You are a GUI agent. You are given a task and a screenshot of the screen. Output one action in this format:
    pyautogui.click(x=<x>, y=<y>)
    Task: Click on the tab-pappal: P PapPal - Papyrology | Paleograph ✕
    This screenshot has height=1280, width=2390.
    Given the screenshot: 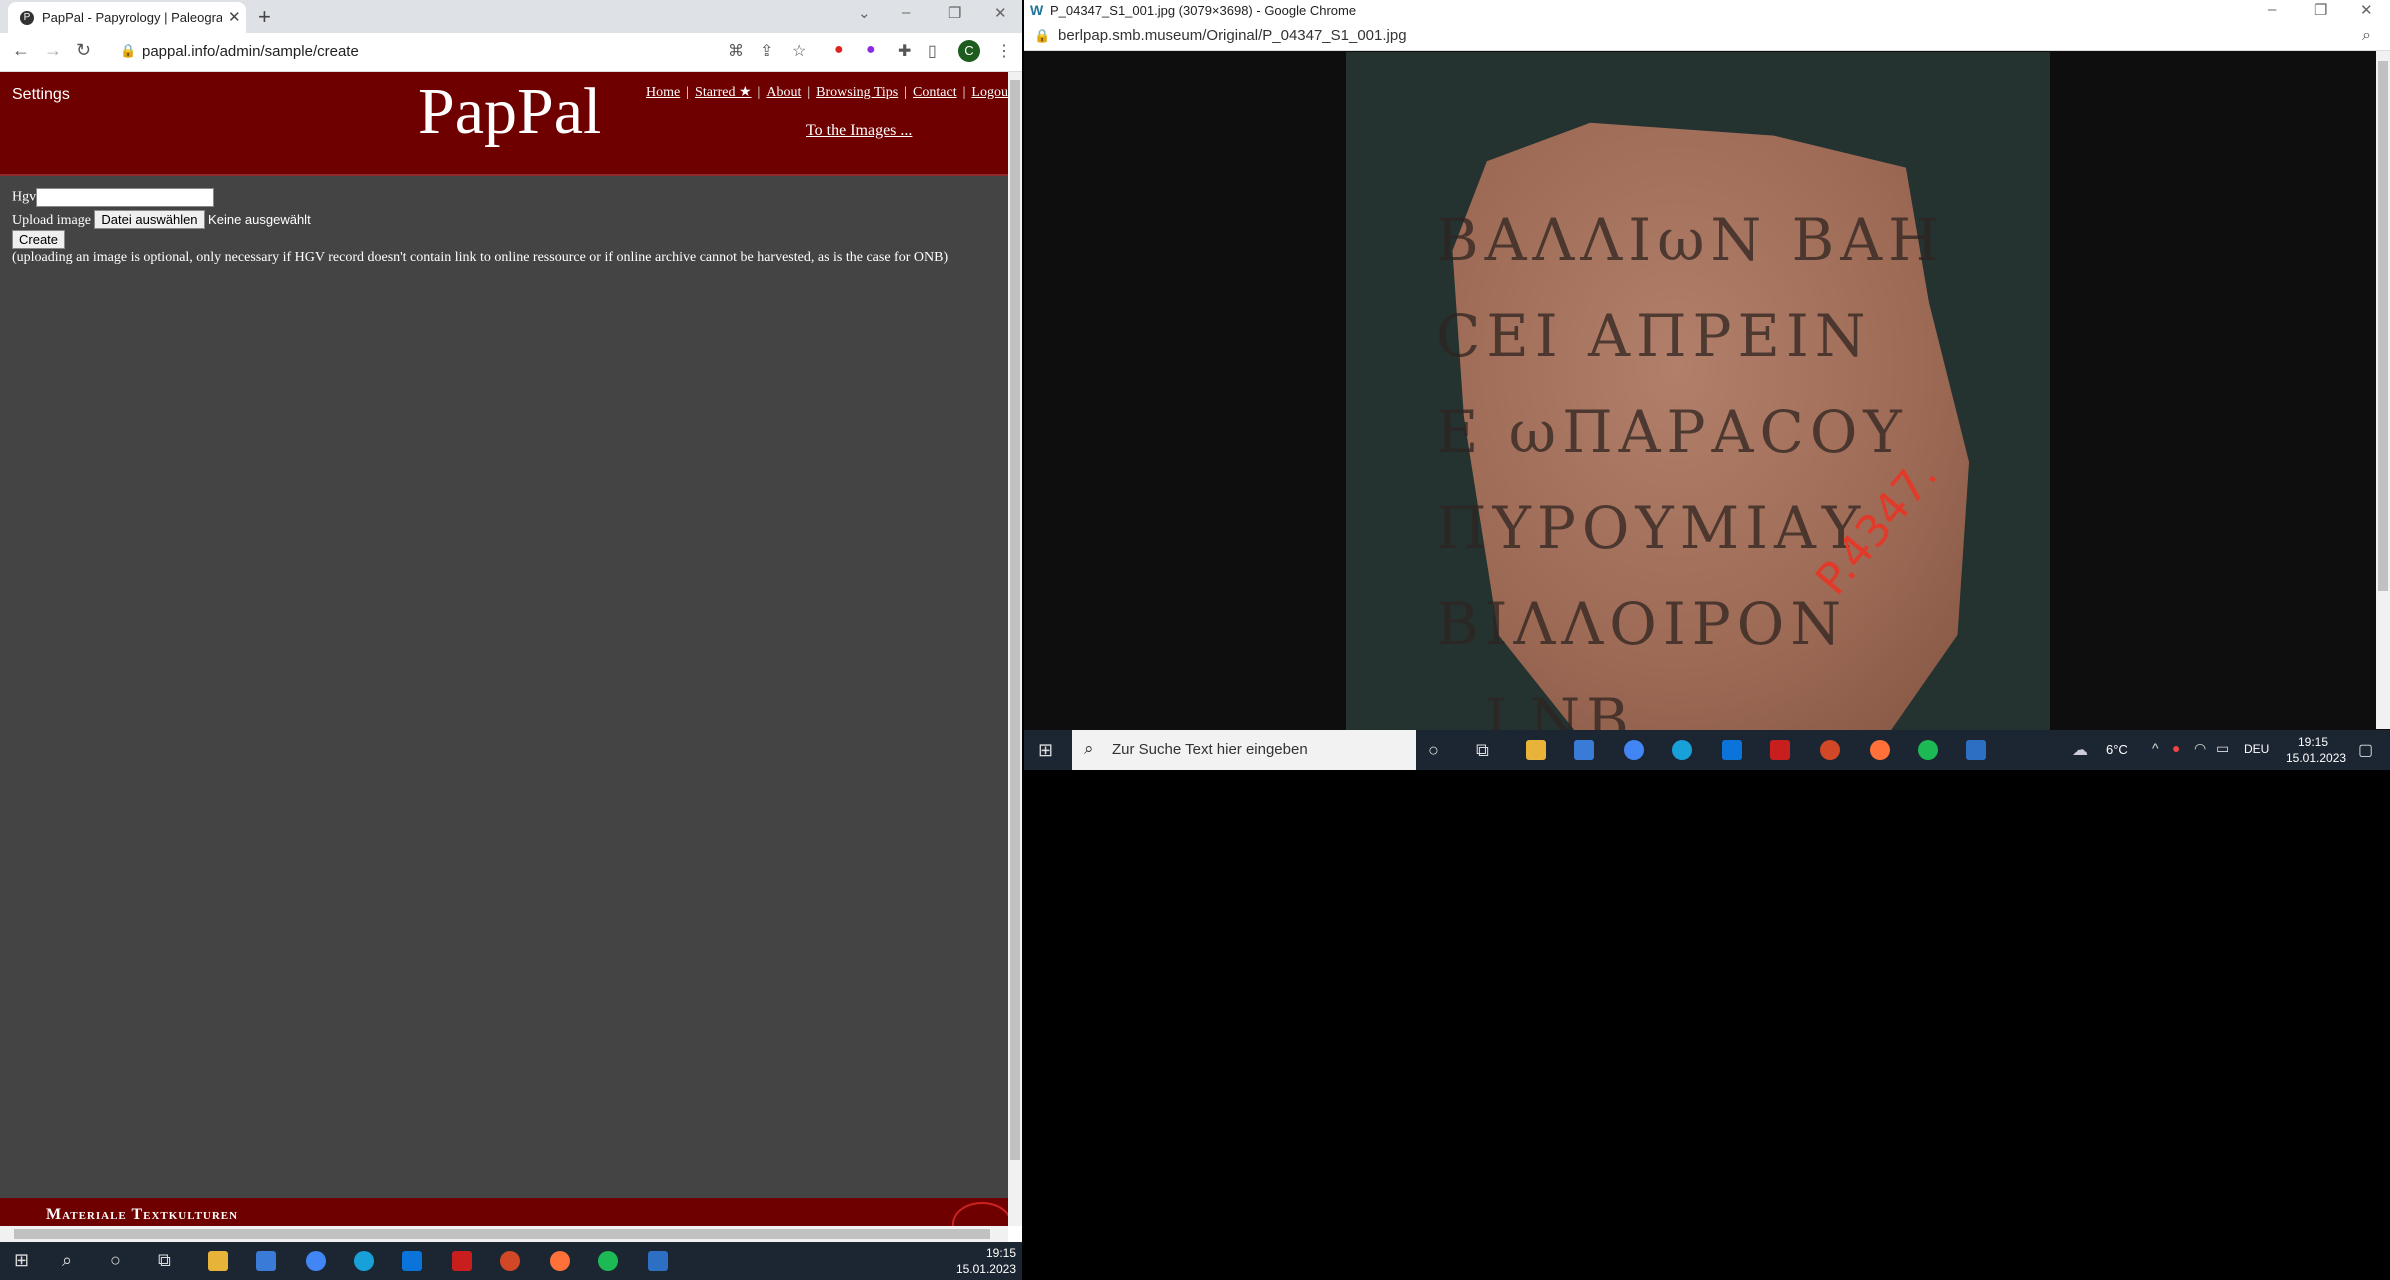 What is the action you would take?
    pyautogui.click(x=127, y=17)
    